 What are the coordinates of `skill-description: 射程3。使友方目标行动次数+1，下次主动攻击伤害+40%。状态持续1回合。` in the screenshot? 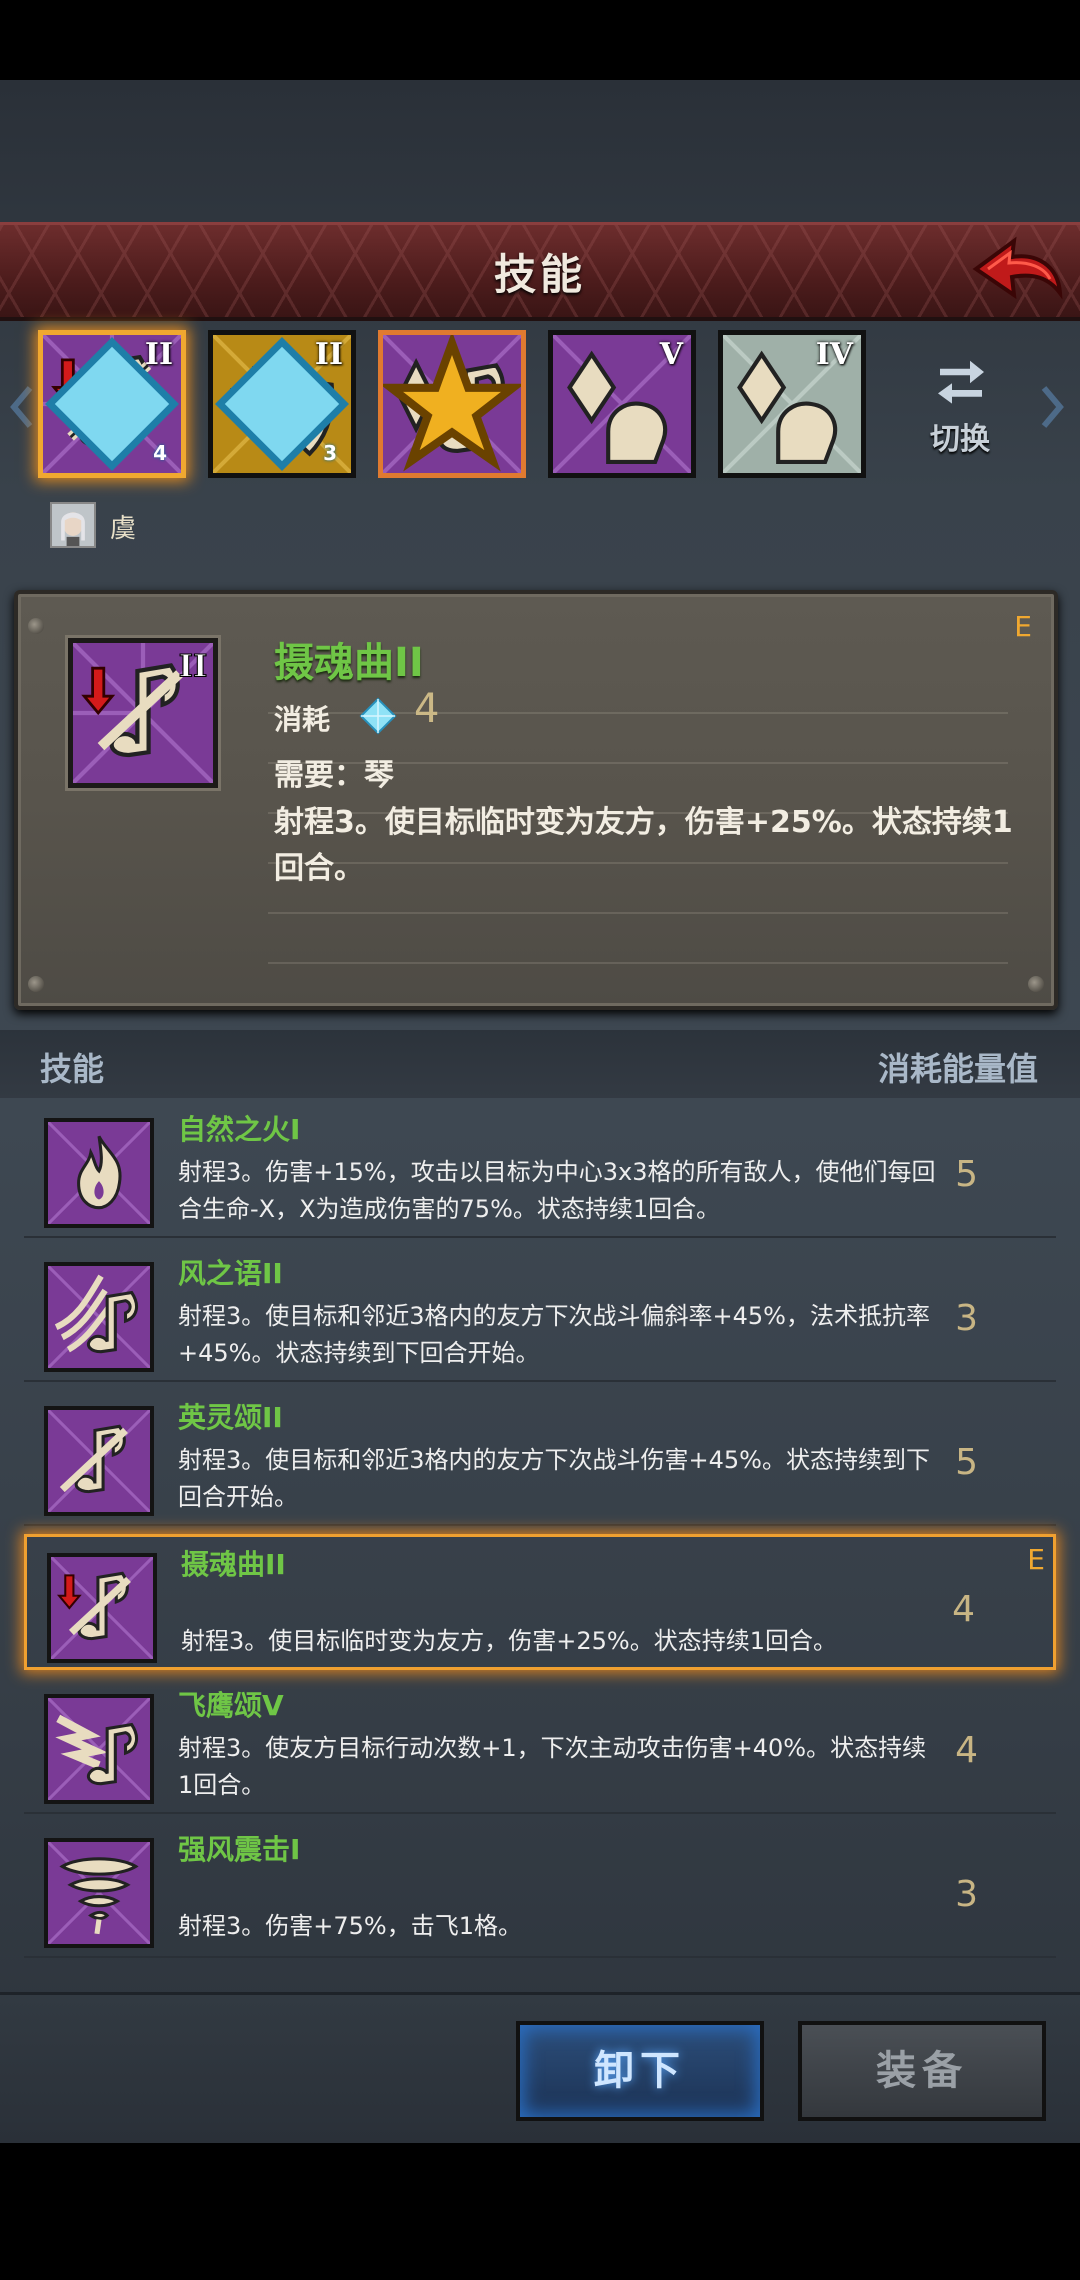 It's located at (552, 1766).